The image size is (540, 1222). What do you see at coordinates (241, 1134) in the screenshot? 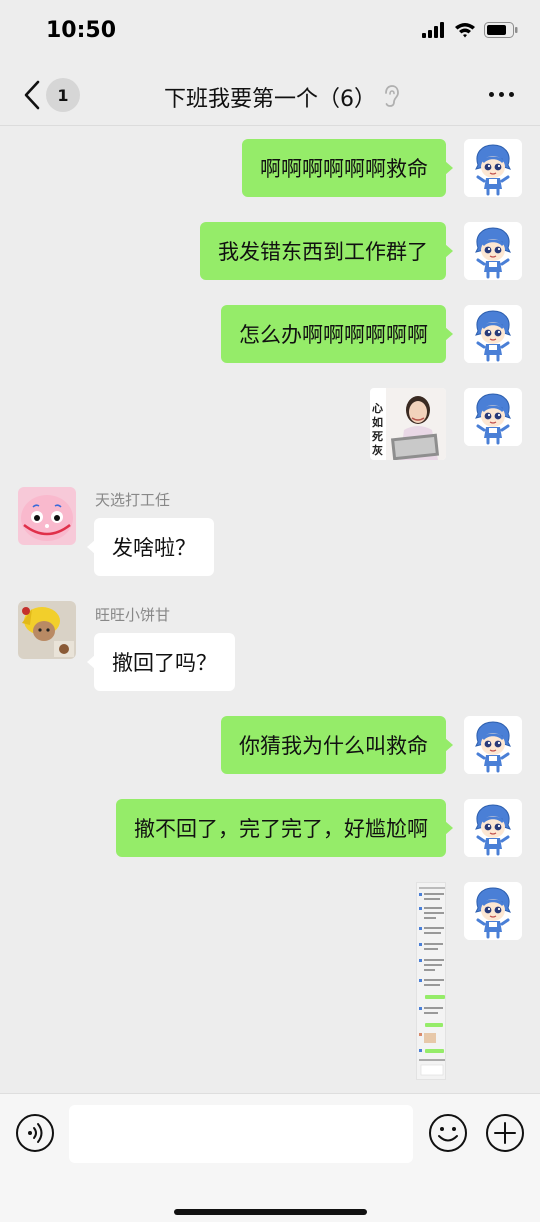
I see `message-input` at bounding box center [241, 1134].